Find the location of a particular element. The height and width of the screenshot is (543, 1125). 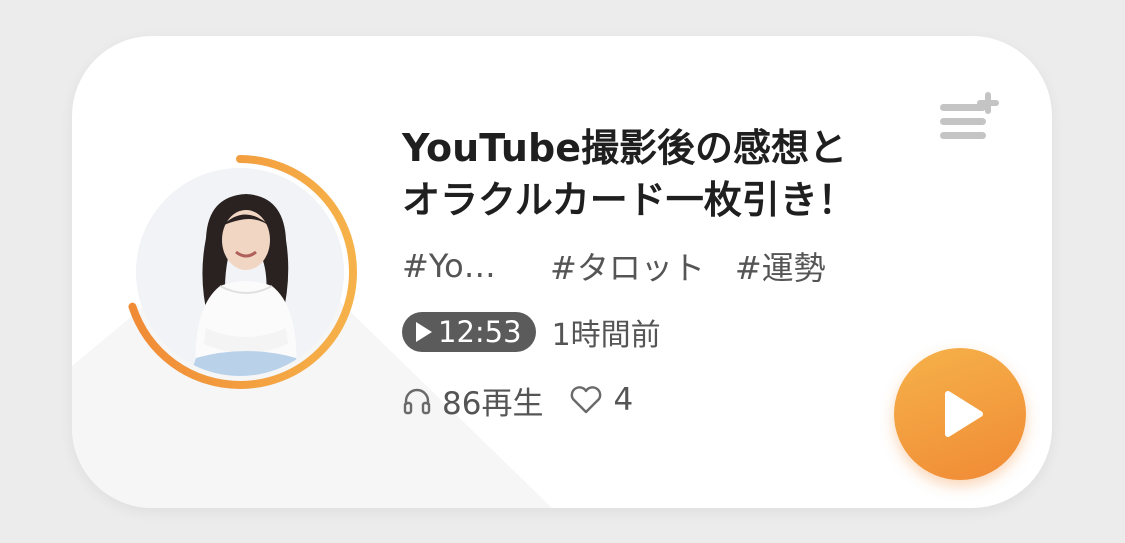

episode-title-line1: YouTube撮影後の感想と is located at coordinates (624, 148).